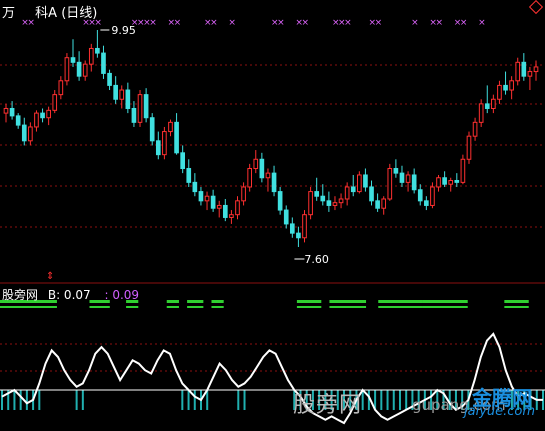 The height and width of the screenshot is (431, 545). I want to click on indicator-header: 股旁网 B: 0.07 : 0.09, so click(70, 294).